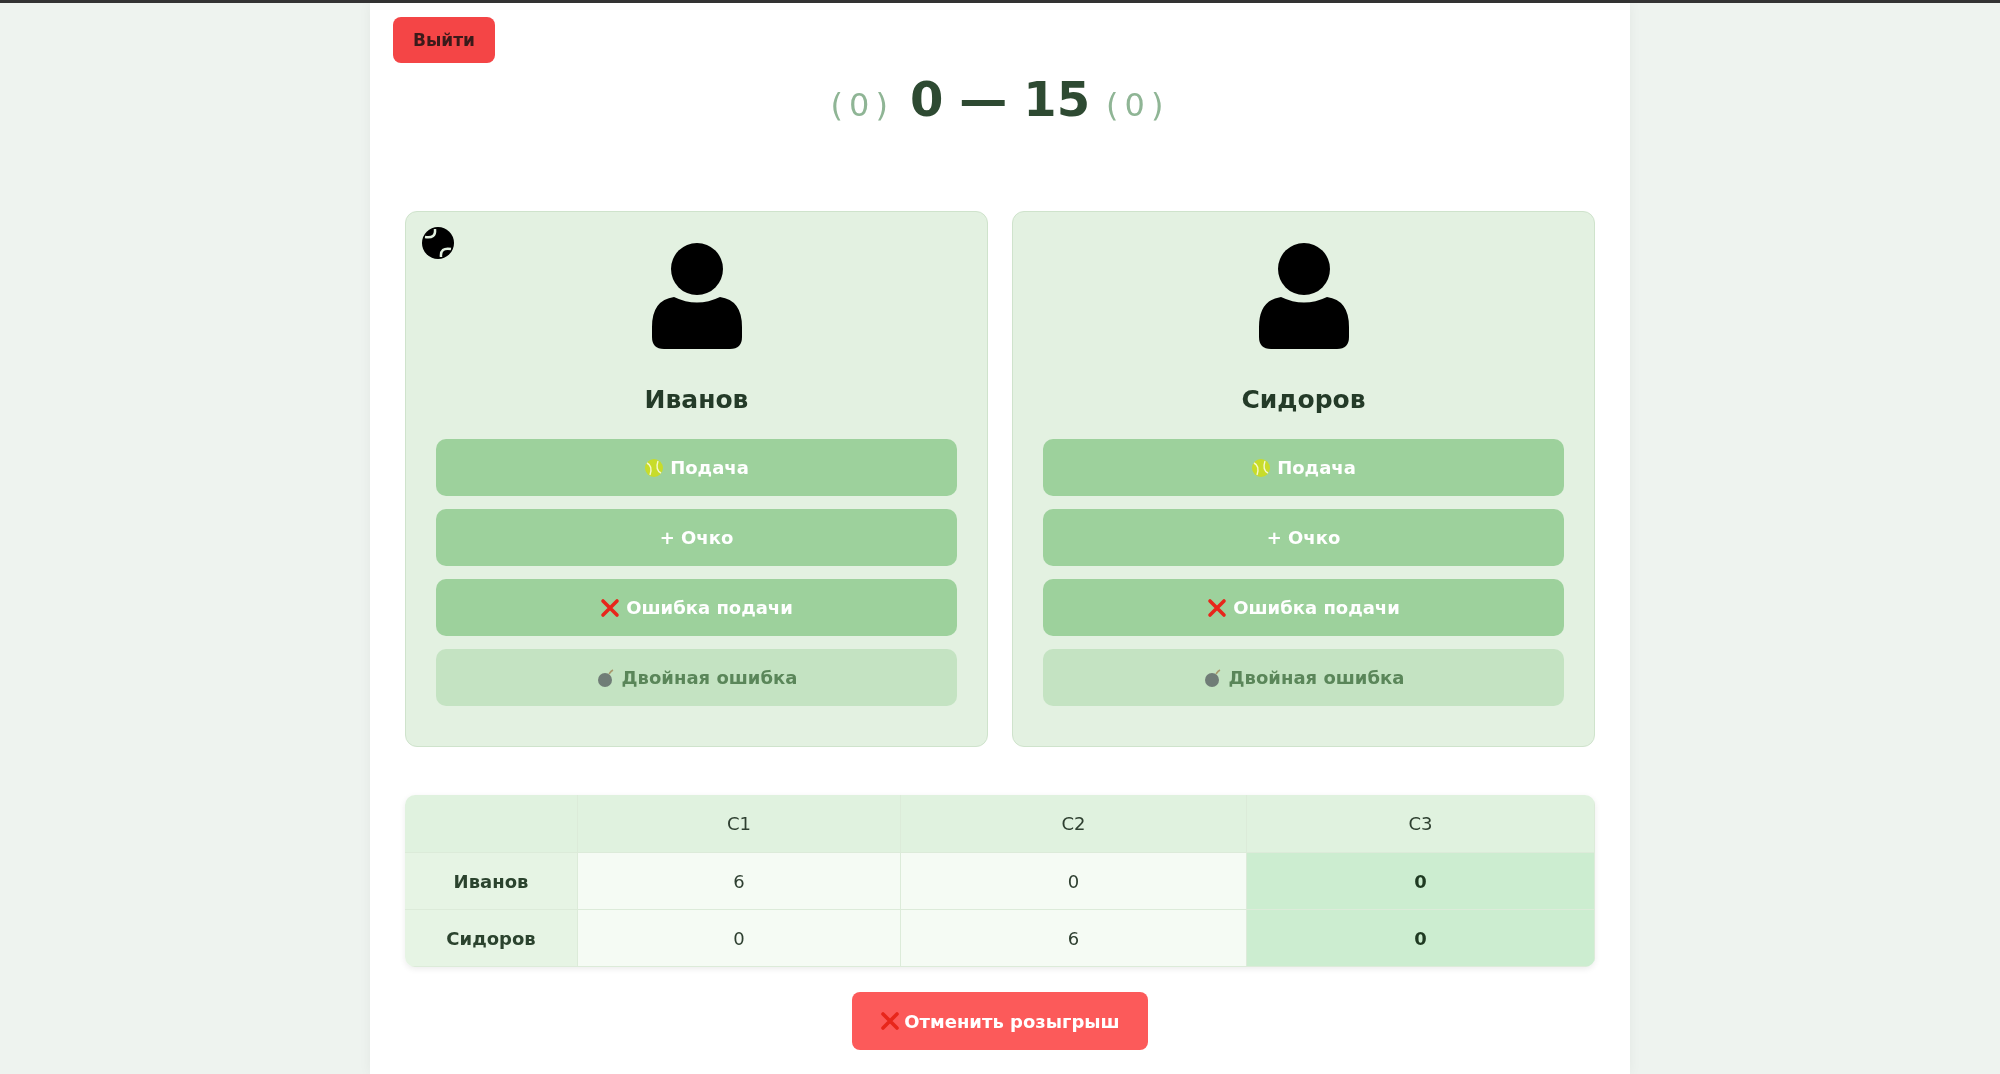 This screenshot has height=1074, width=2000. Describe the element at coordinates (491, 881) in the screenshot. I see `row-header: Иванов` at that location.